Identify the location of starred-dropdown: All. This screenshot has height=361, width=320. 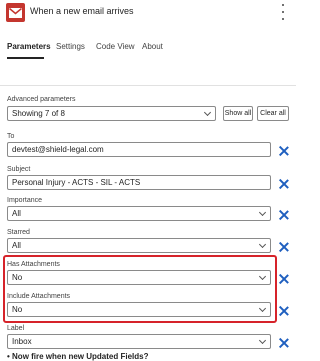
(139, 245).